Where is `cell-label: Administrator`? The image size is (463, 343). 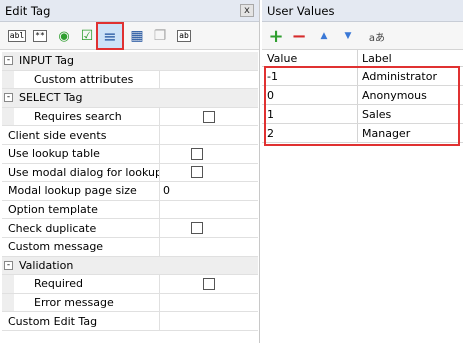
cell-label: Administrator is located at coordinates (410, 76).